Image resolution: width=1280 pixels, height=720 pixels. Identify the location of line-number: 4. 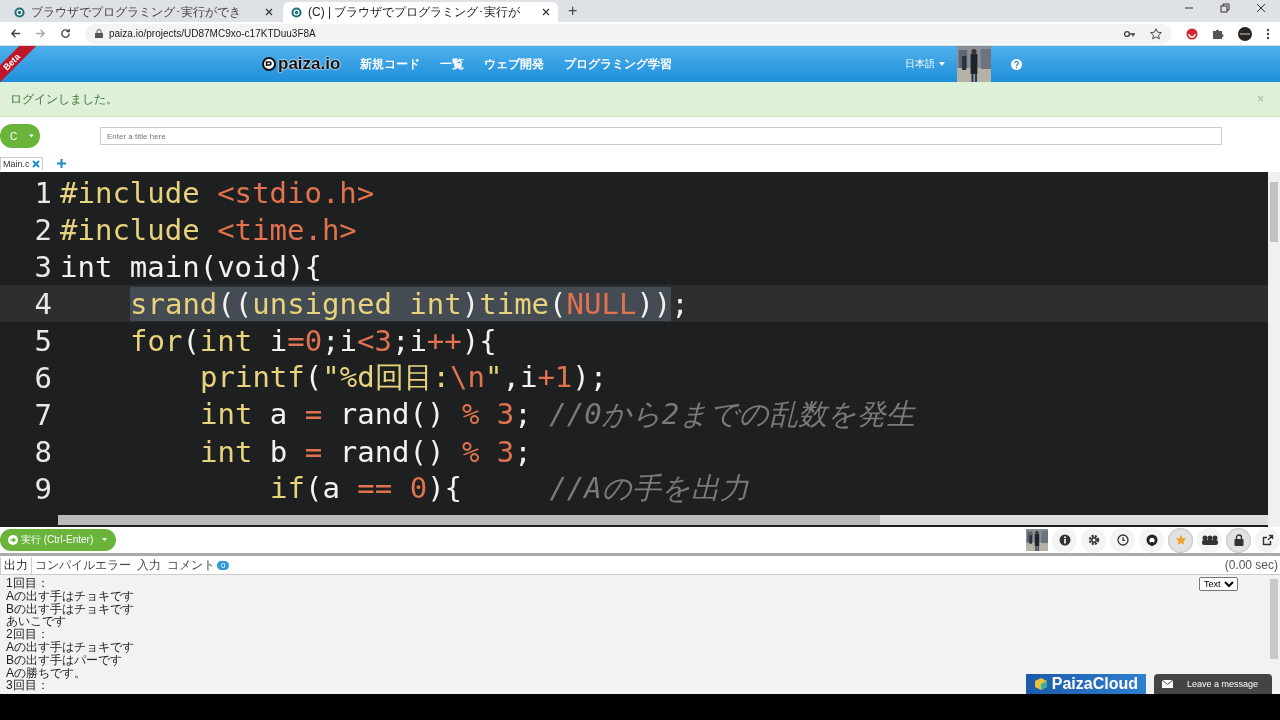
(43, 303).